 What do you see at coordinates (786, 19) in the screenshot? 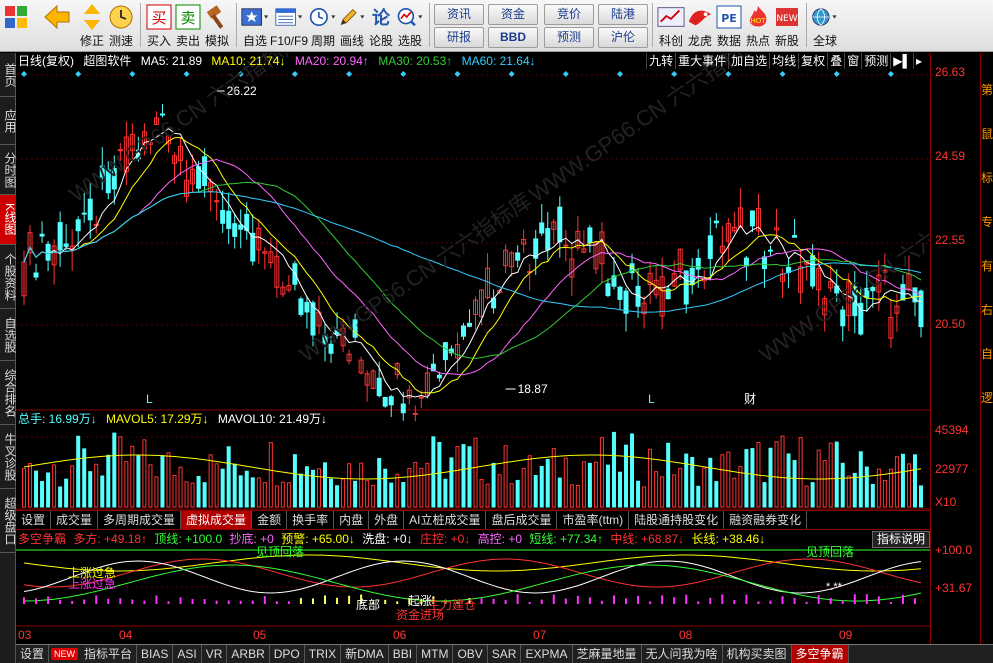
I see `svg-text: NEW` at bounding box center [786, 19].